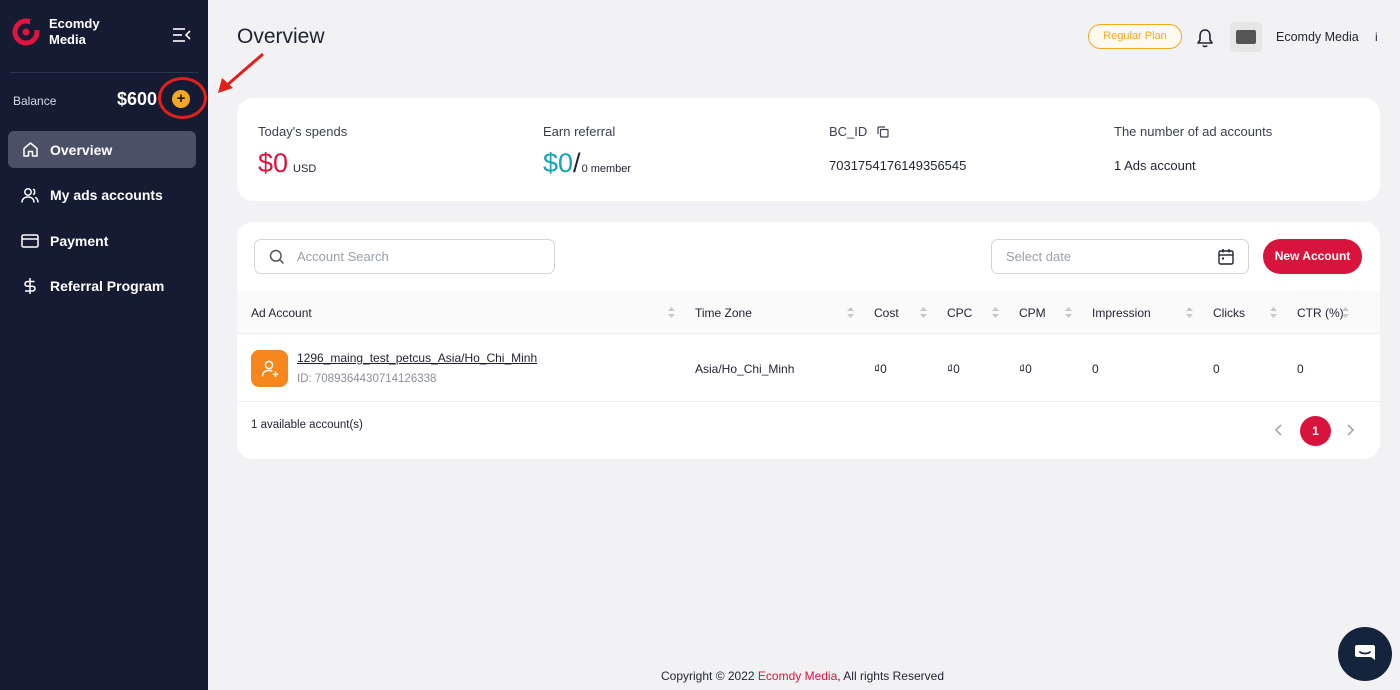  Describe the element at coordinates (1229, 313) in the screenshot. I see `column-clicks: Clicks` at that location.